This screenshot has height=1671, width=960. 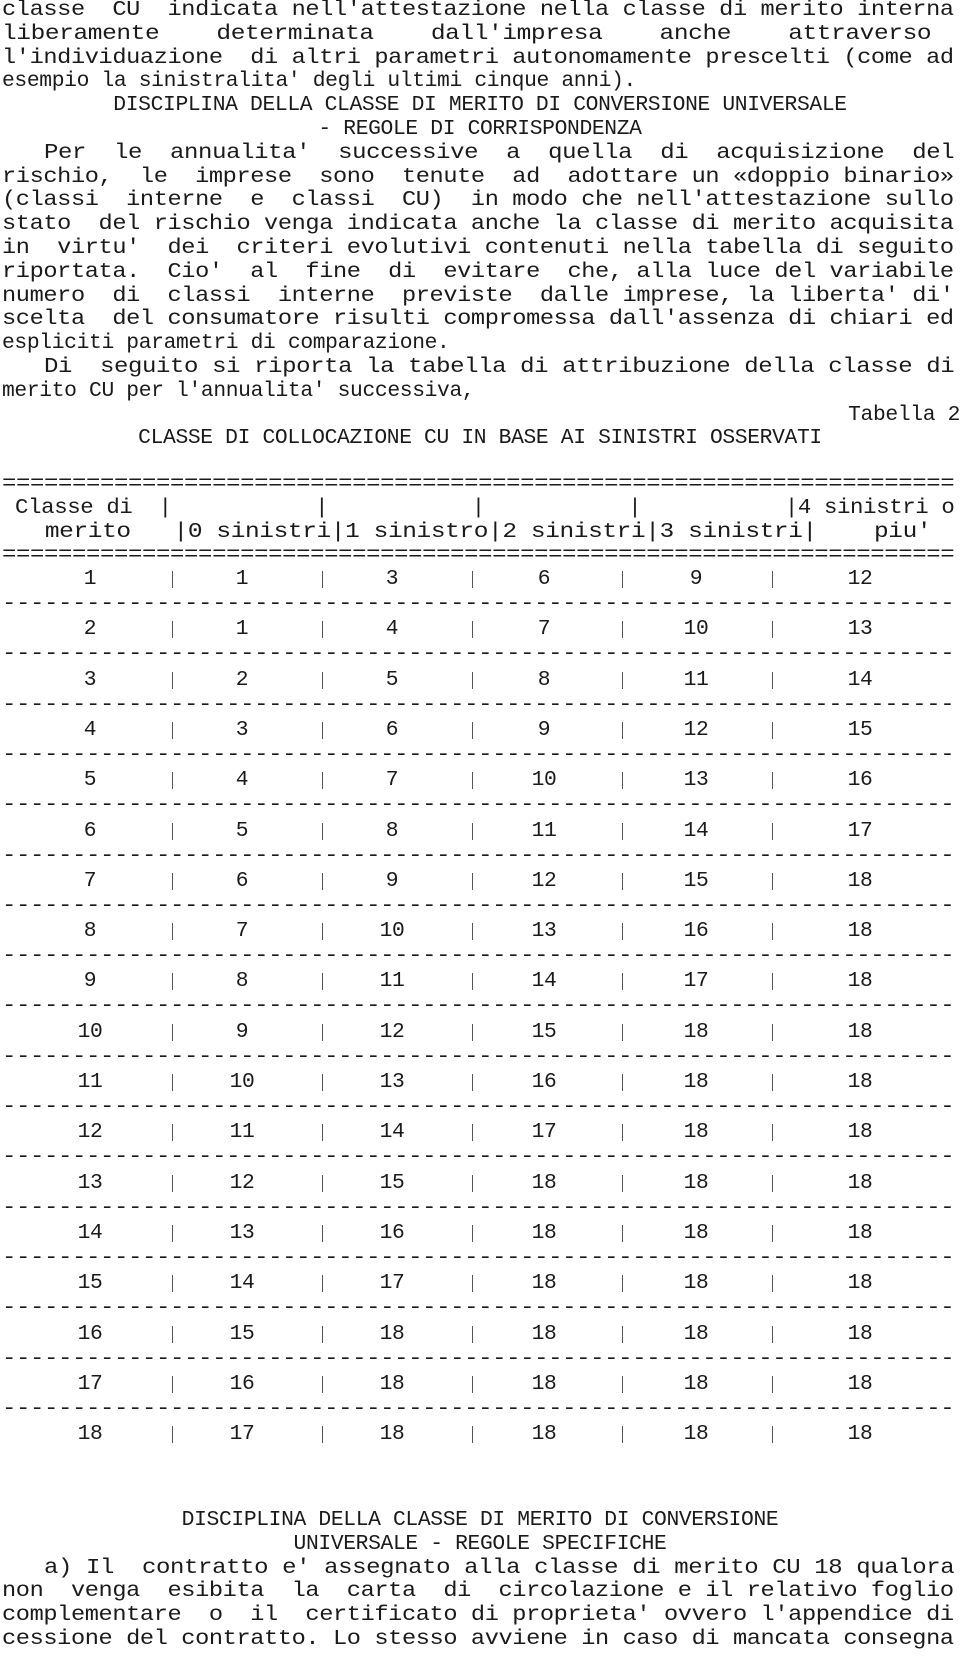 I want to click on table-row: 18 17 18 18 18 18, so click(x=480, y=1434).